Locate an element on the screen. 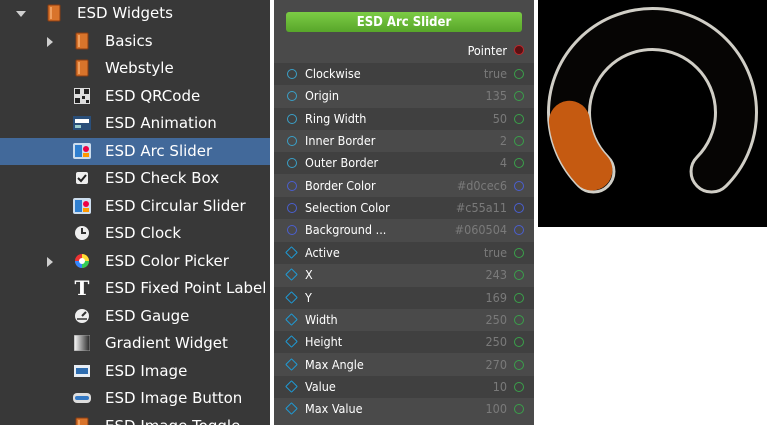  property-value: #060504 is located at coordinates (481, 229).